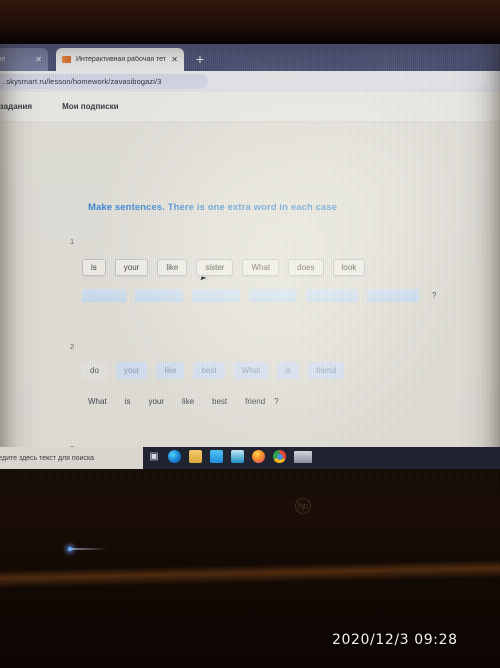  What do you see at coordinates (195, 456) in the screenshot?
I see `file-explorer-icon` at bounding box center [195, 456].